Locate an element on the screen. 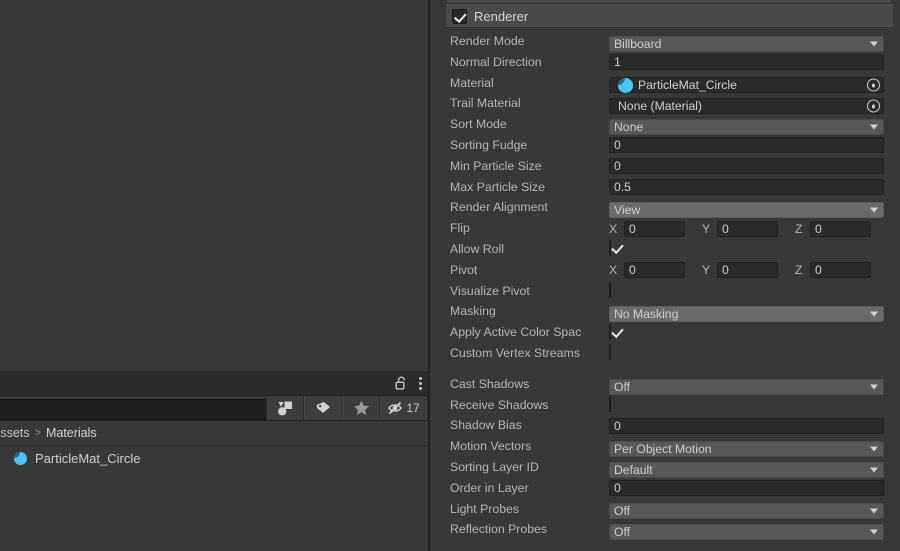 The width and height of the screenshot is (900, 551). filter-by-type-icon is located at coordinates (285, 408).